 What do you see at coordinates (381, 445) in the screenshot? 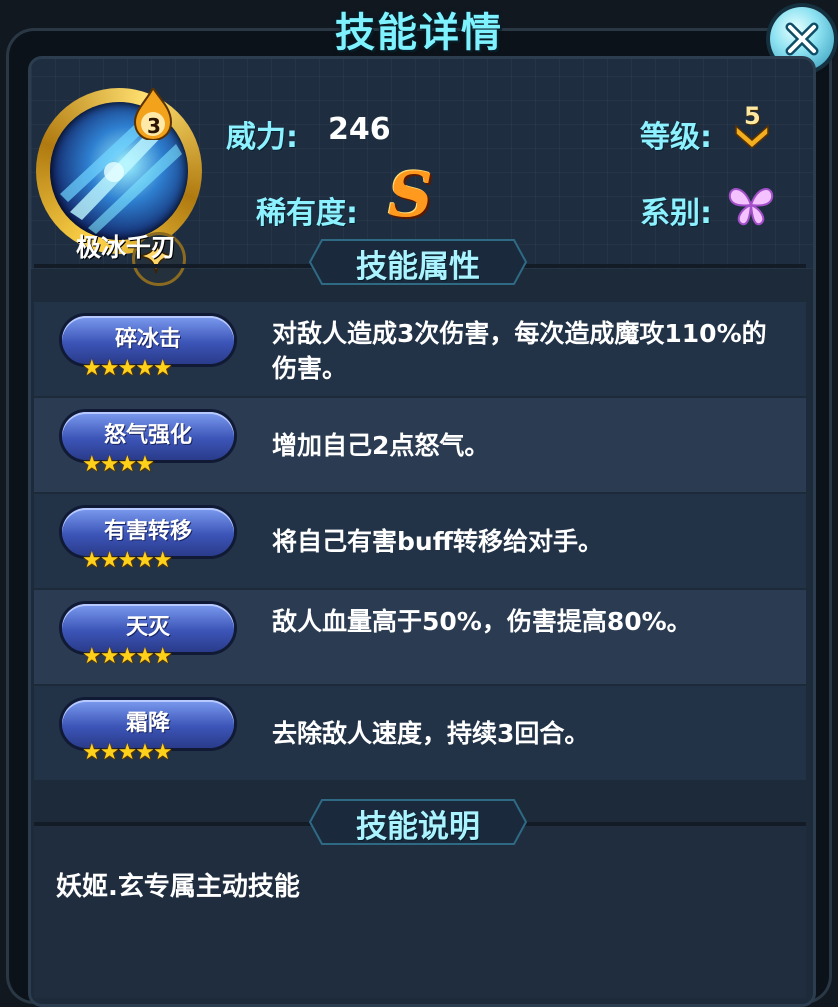
I see `attribute-description: 增加自己2点怒气。` at bounding box center [381, 445].